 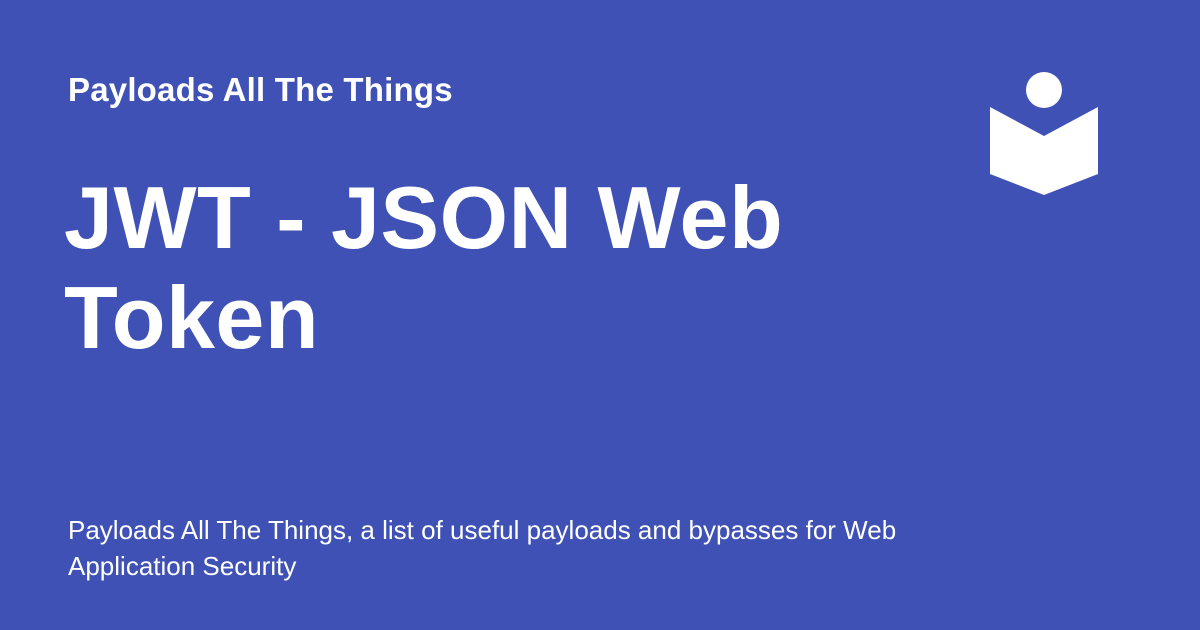 I want to click on book-reader-icon, so click(x=1044, y=133).